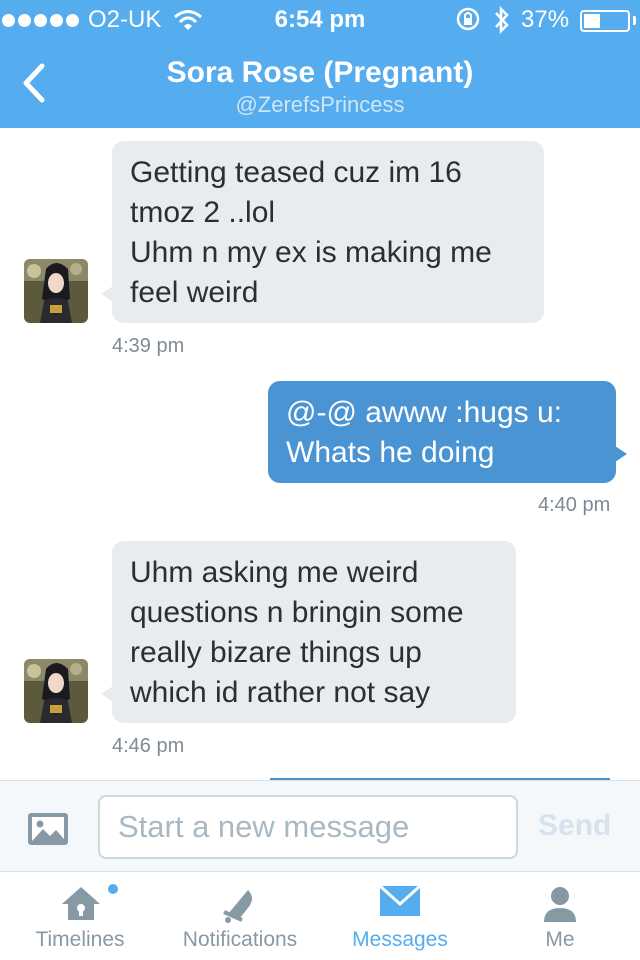 This screenshot has width=640, height=960. What do you see at coordinates (574, 826) in the screenshot?
I see `send-button: Send` at bounding box center [574, 826].